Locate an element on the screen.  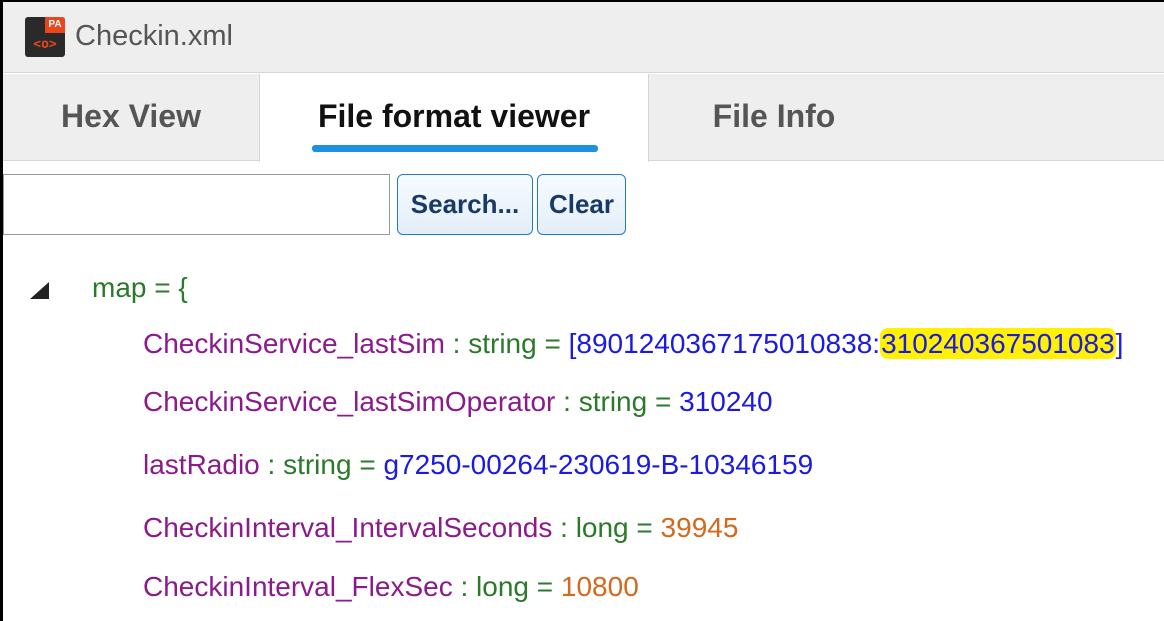
tree-row: CheckinInterval_FlexSec : long = 10800 is located at coordinates (391, 587).